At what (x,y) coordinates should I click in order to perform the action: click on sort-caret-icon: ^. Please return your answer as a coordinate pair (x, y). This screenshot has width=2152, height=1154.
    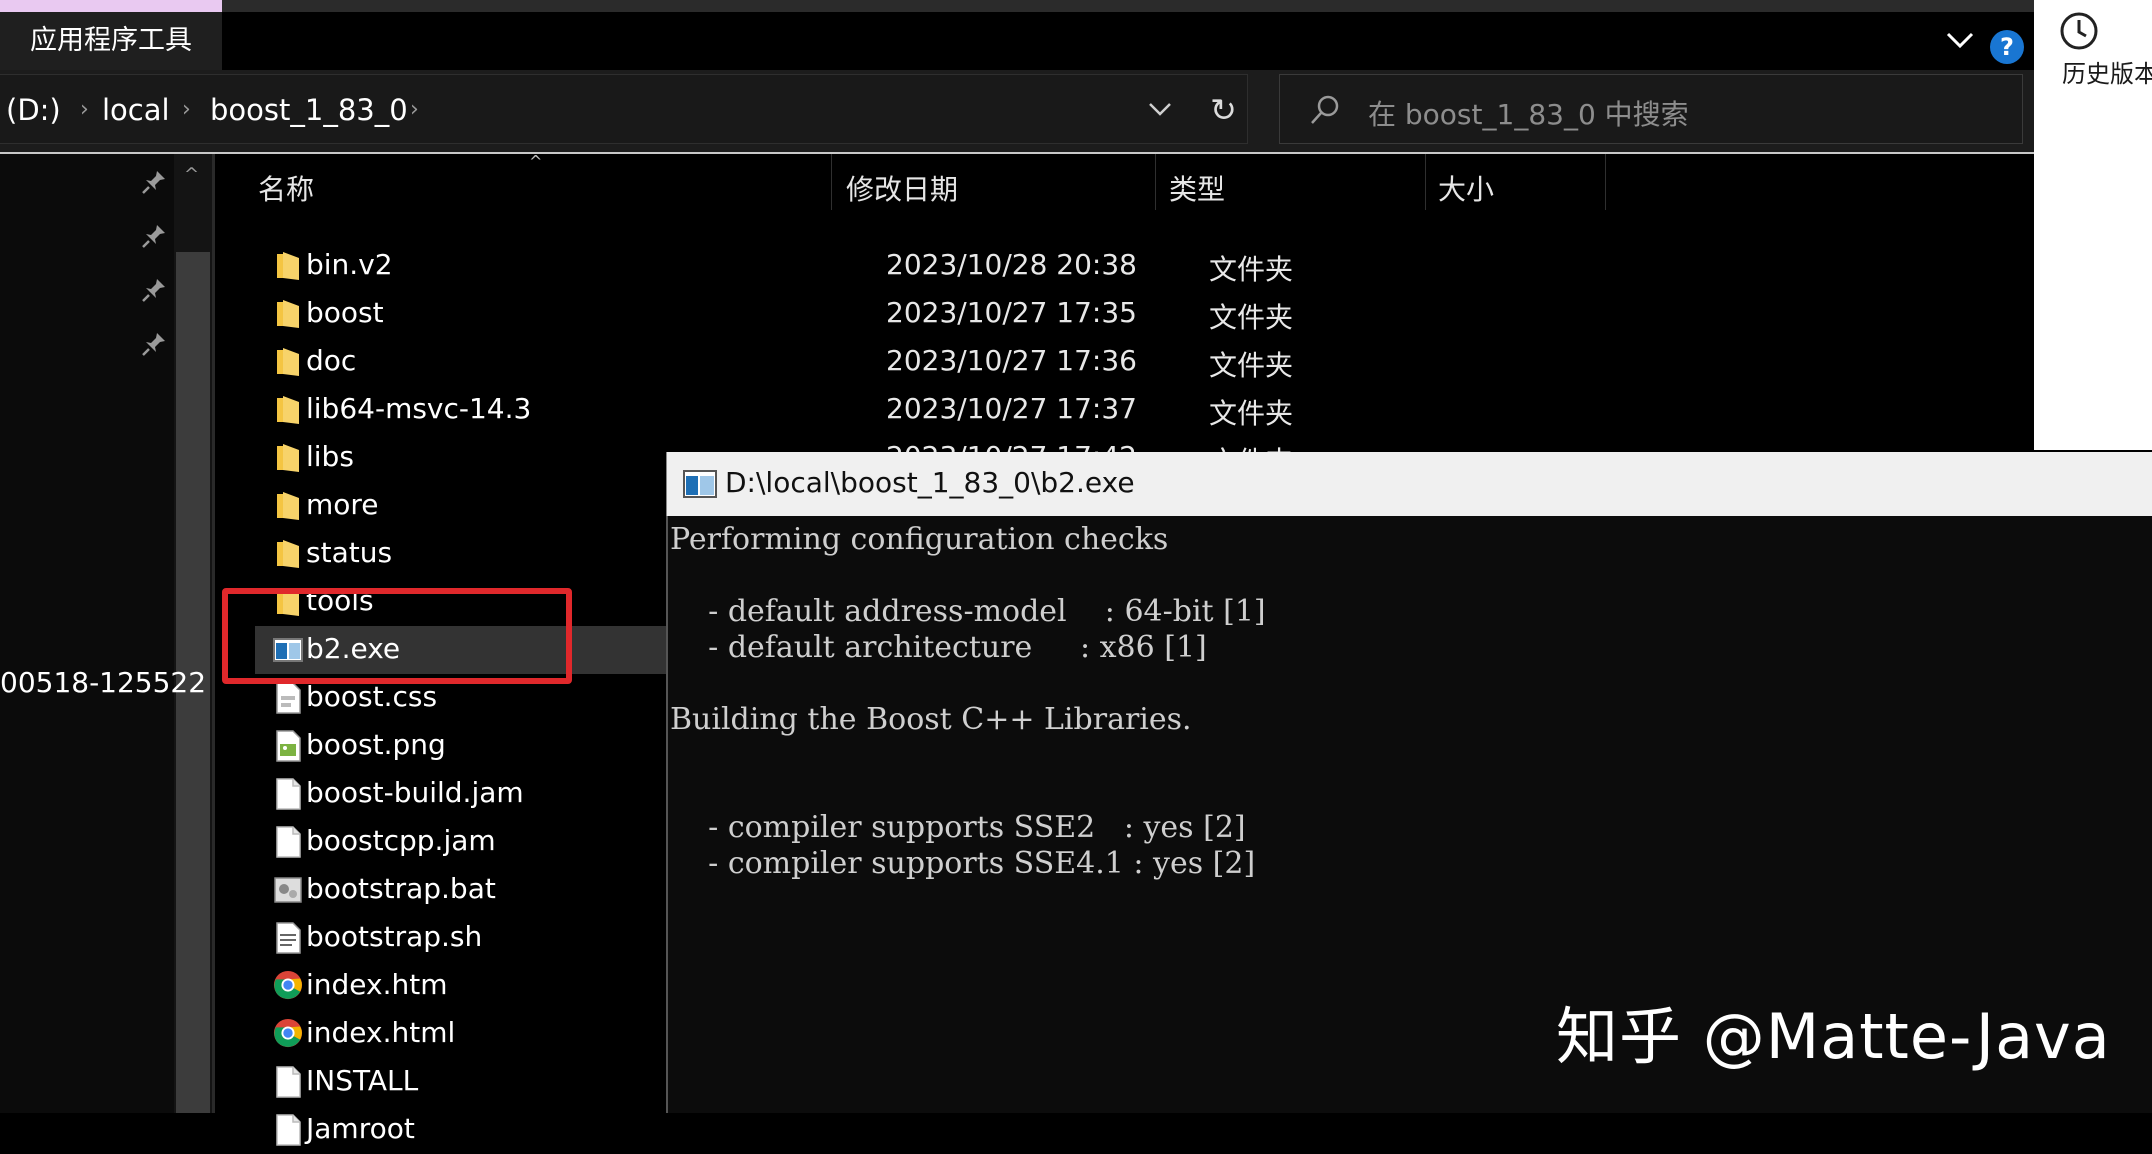
    Looking at the image, I should click on (536, 161).